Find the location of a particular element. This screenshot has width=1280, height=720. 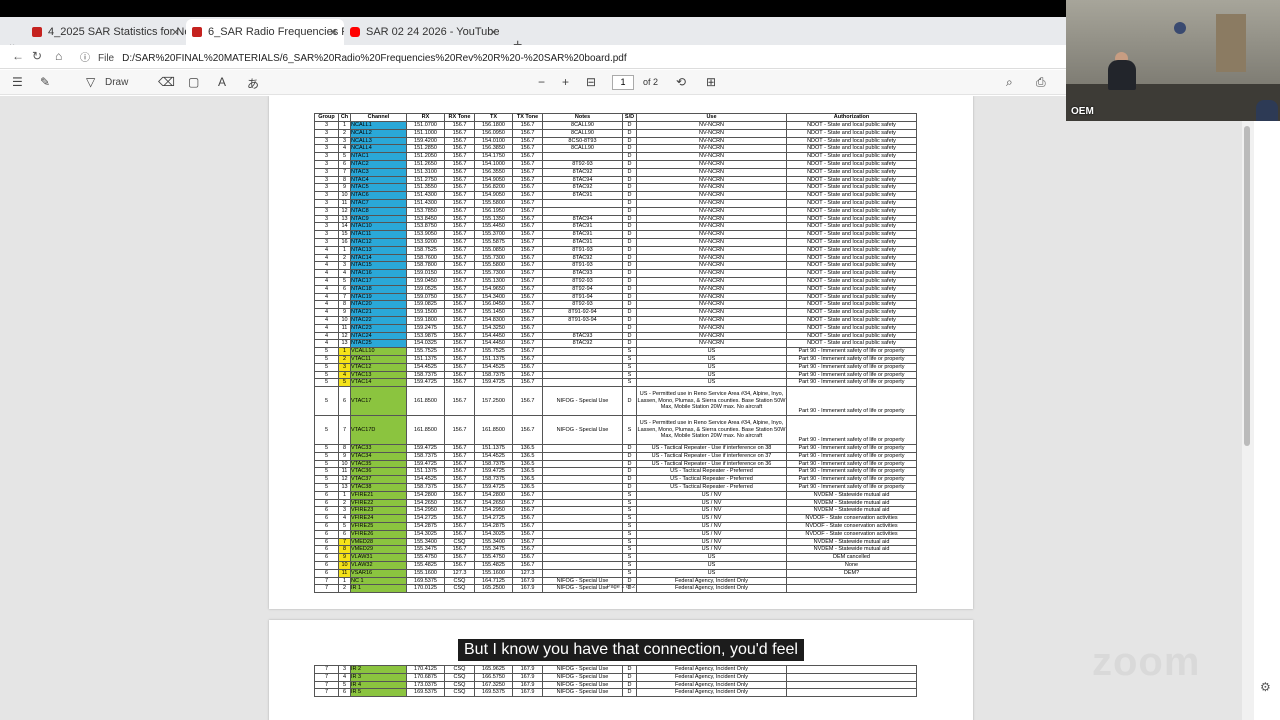

vertical-scrollbar is located at coordinates (1248, 408).